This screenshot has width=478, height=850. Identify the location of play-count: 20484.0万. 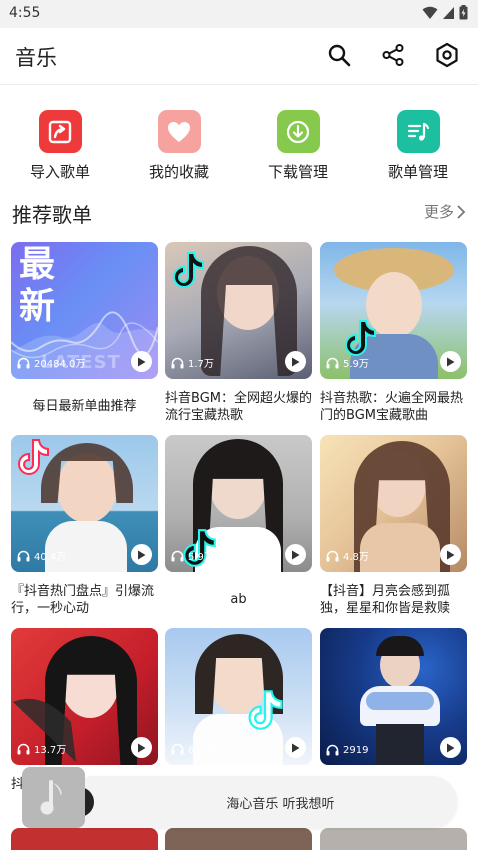
(51, 362).